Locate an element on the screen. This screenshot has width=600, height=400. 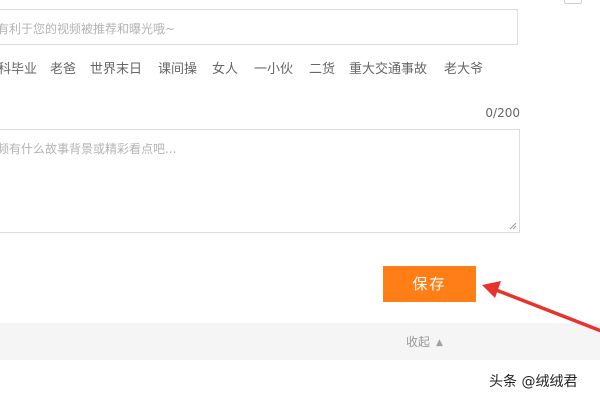
watermark: 头条 @绒绒君 is located at coordinates (533, 382).